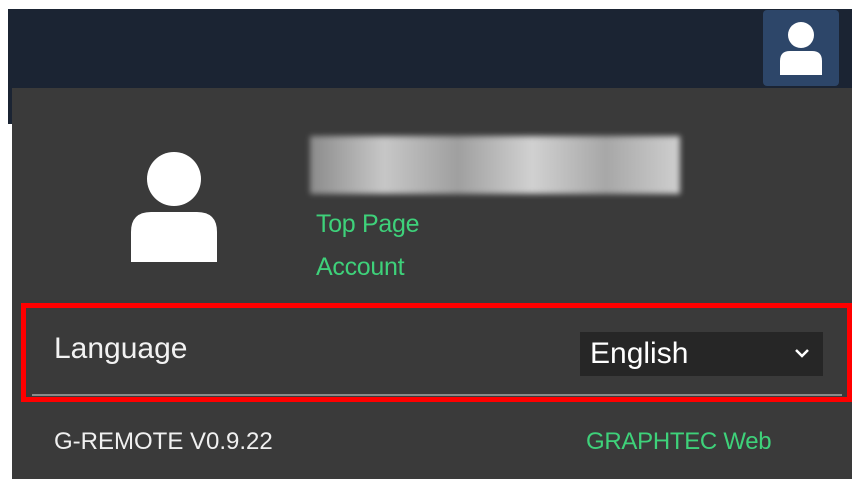 The image size is (852, 479). What do you see at coordinates (679, 442) in the screenshot?
I see `graphtec-web-link: GRAPHTEC Web` at bounding box center [679, 442].